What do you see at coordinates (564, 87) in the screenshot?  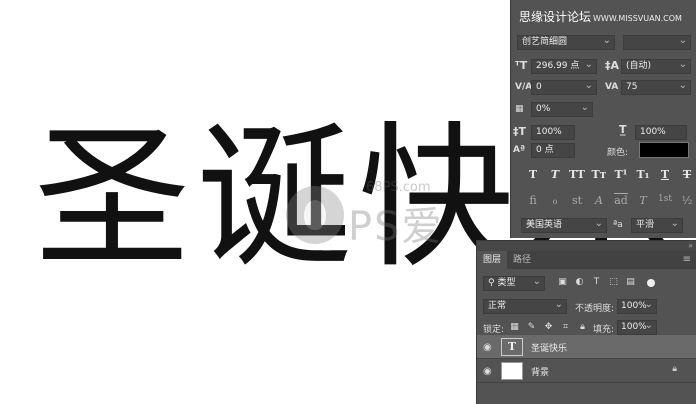 I see `kerning-field: 0` at bounding box center [564, 87].